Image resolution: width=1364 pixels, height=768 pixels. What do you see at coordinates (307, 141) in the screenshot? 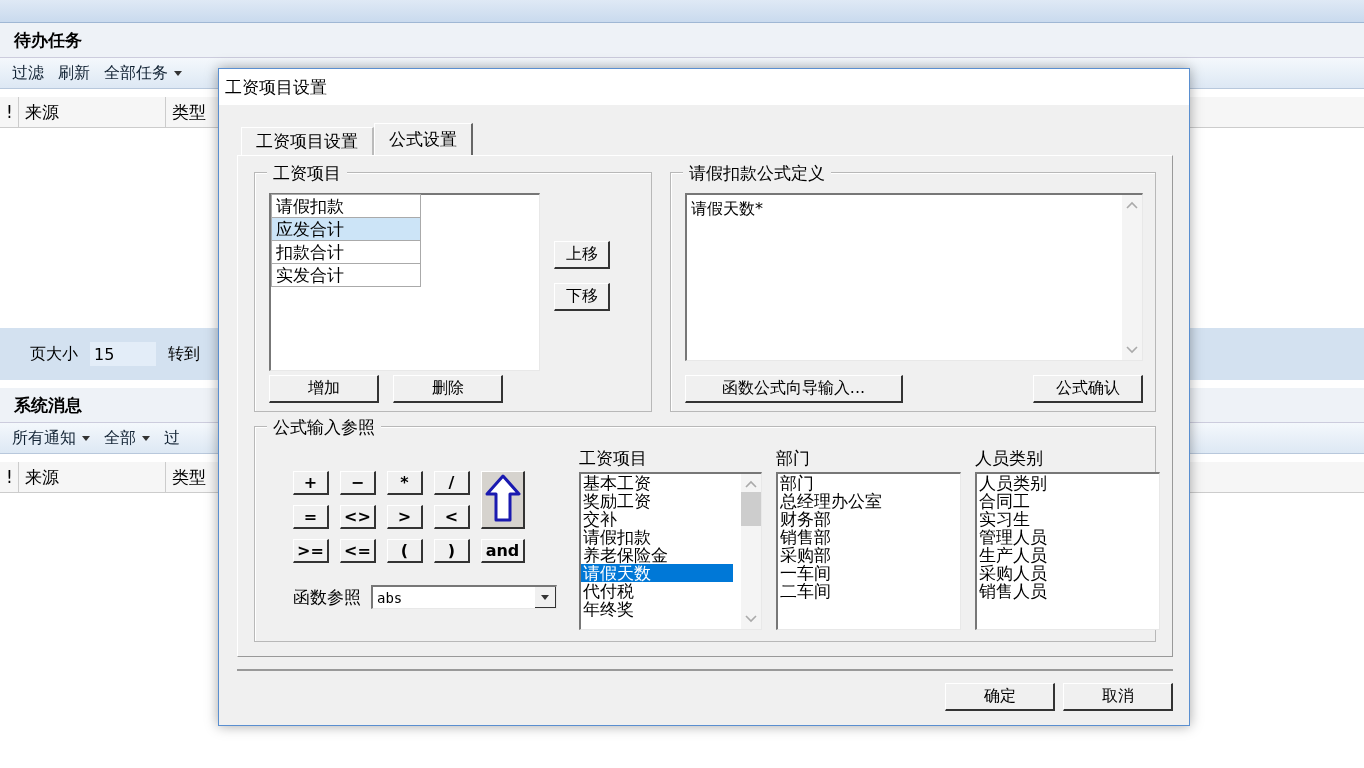
I see `tab: 工资项目设置` at bounding box center [307, 141].